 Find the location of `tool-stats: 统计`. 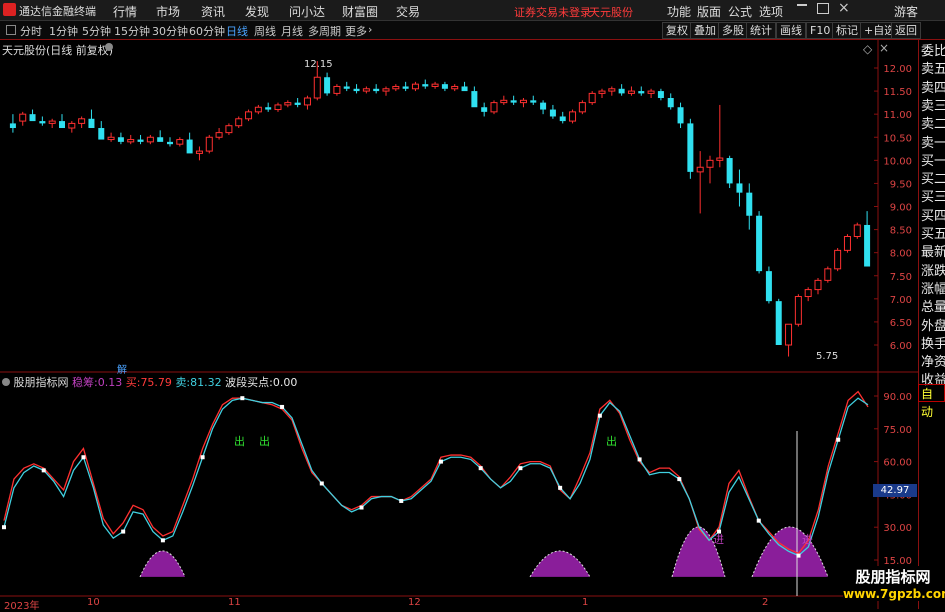

tool-stats: 统计 is located at coordinates (761, 30).